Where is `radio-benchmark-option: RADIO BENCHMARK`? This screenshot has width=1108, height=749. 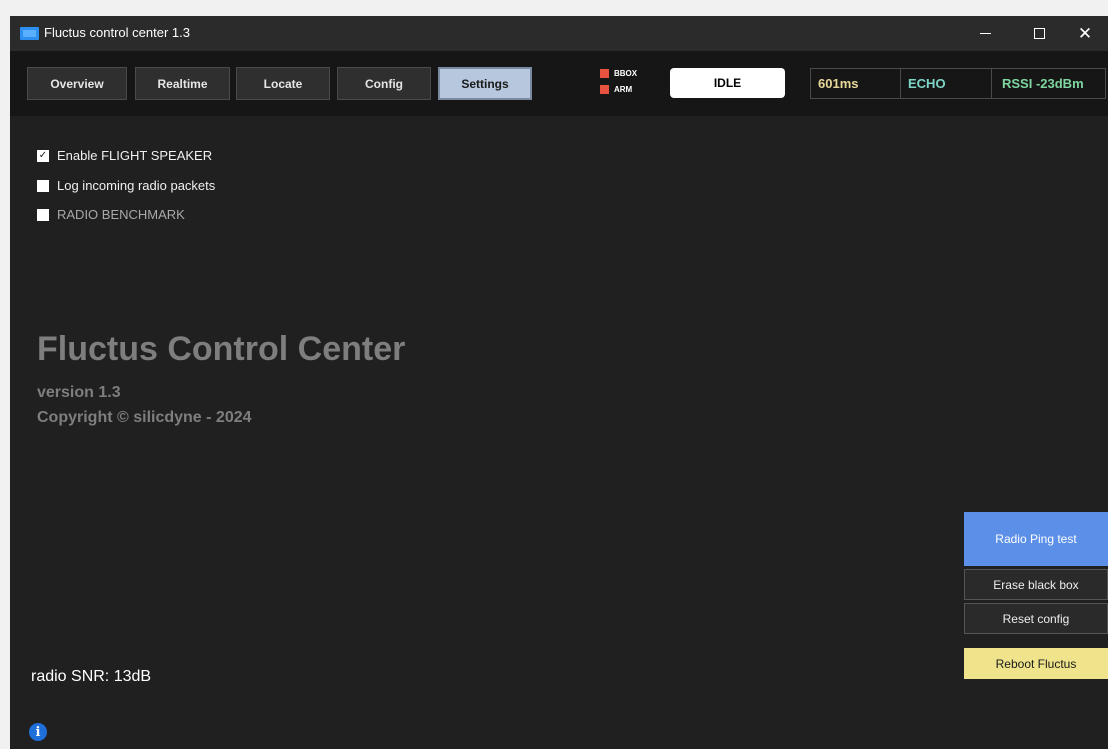
radio-benchmark-option: RADIO BENCHMARK is located at coordinates (111, 214).